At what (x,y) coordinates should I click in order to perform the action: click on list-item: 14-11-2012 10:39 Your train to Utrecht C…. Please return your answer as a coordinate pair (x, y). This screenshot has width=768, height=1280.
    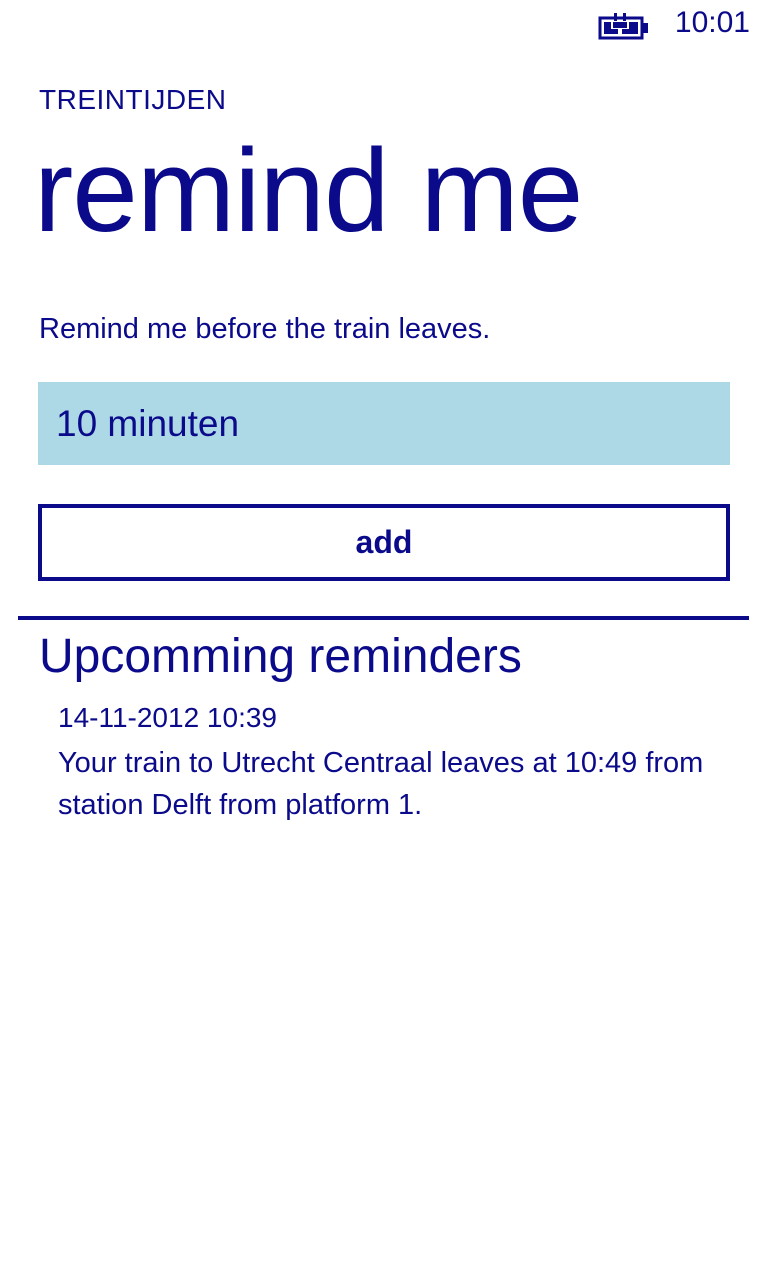
    Looking at the image, I should click on (398, 762).